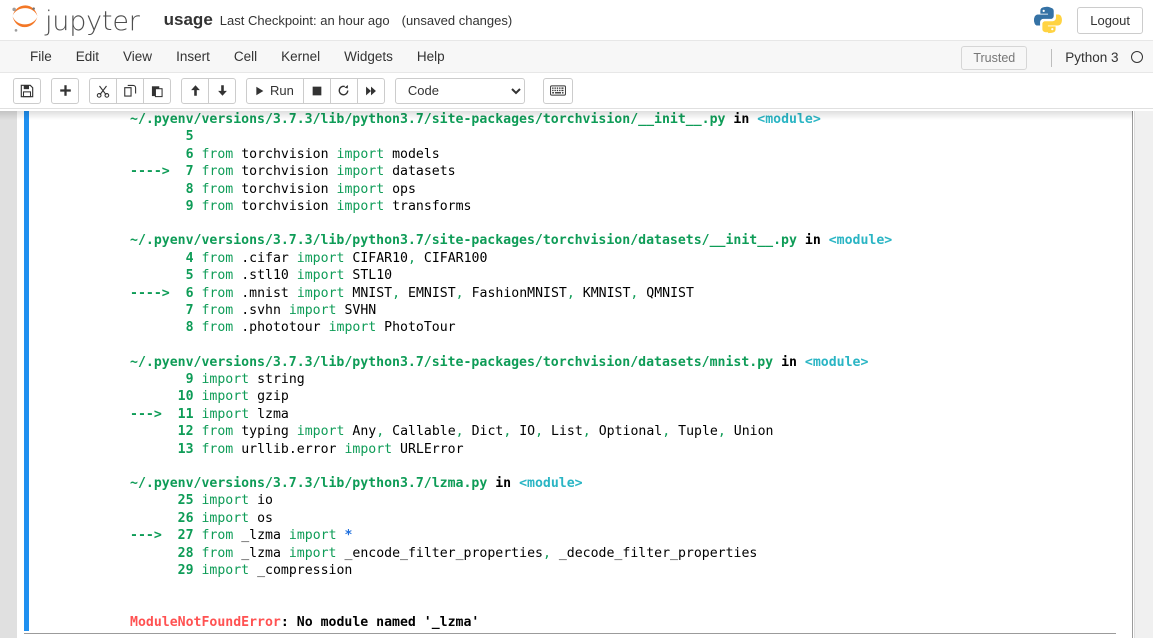 The width and height of the screenshot is (1153, 638). What do you see at coordinates (25, 18) in the screenshot?
I see `jupyter-logo-icon` at bounding box center [25, 18].